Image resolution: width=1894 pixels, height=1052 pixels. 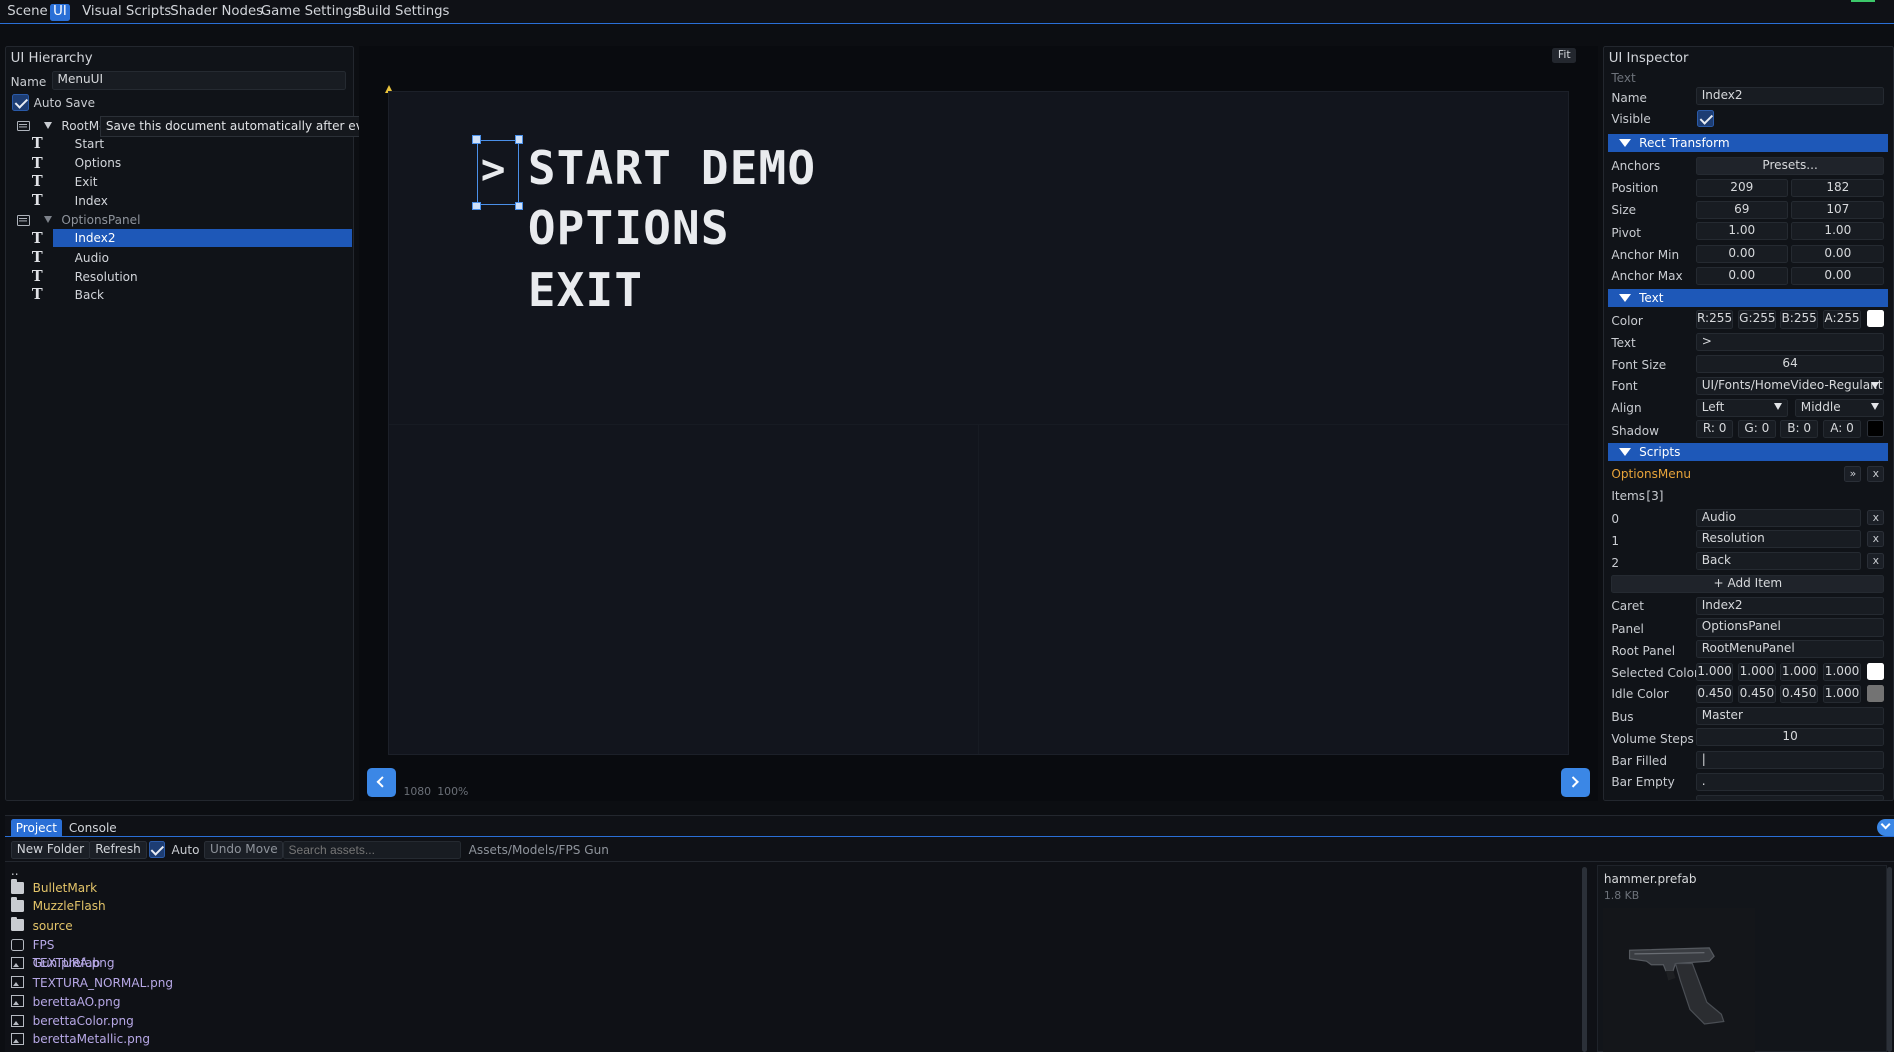 I want to click on color-b-input: B:255, so click(x=1799, y=319).